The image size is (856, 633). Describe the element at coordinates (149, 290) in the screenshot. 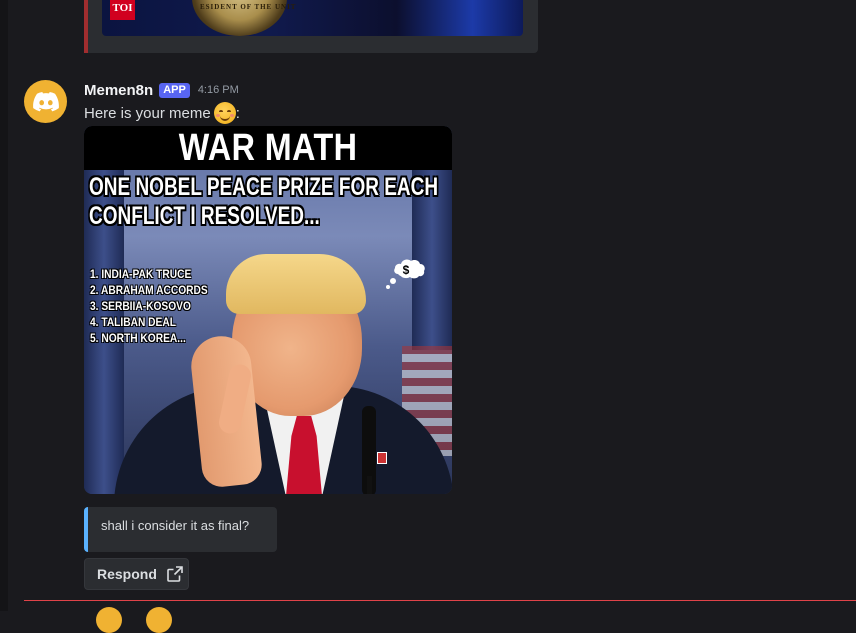

I see `meme-list-item: 2. ABRAHAM ACCORDS` at that location.